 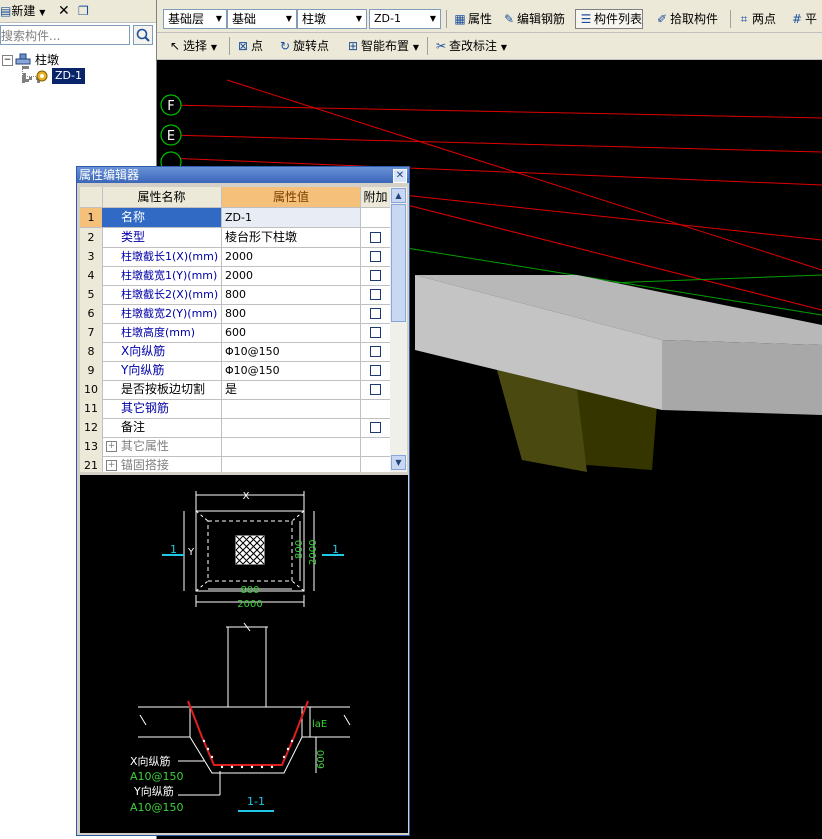 What do you see at coordinates (162, 197) in the screenshot?
I see `column-header-name: 属性名称` at bounding box center [162, 197].